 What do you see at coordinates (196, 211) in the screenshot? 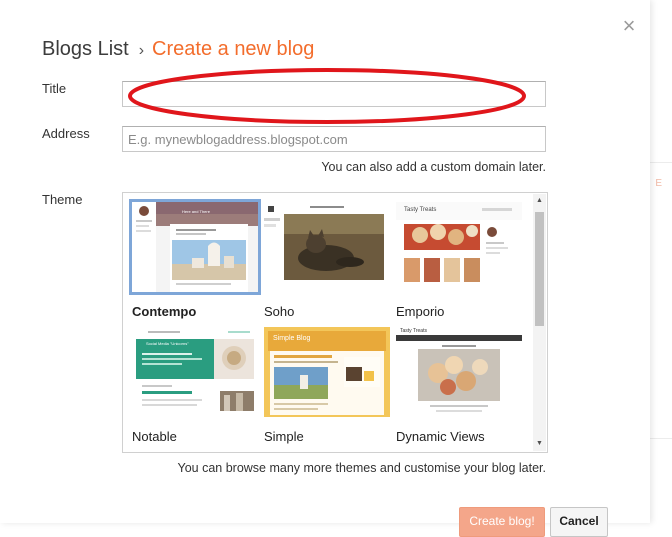
I see `contempo-thumb-header: Here and There` at bounding box center [196, 211].